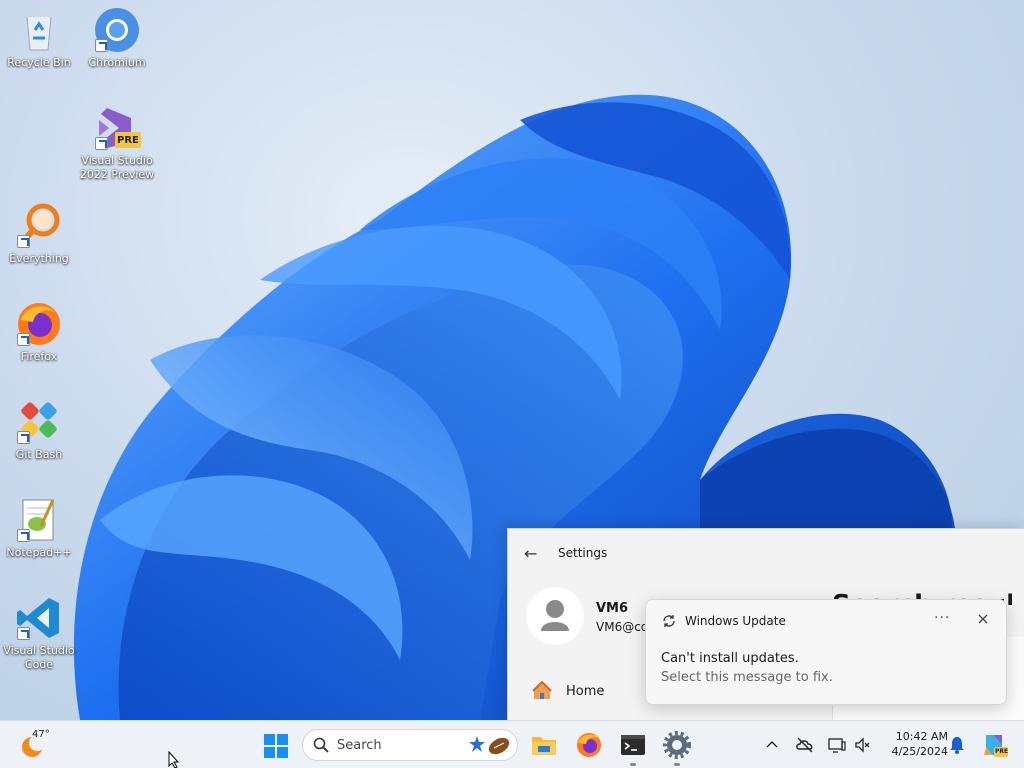 Image resolution: width=1024 pixels, height=768 pixels. Describe the element at coordinates (321, 745) in the screenshot. I see `search-icon` at that location.